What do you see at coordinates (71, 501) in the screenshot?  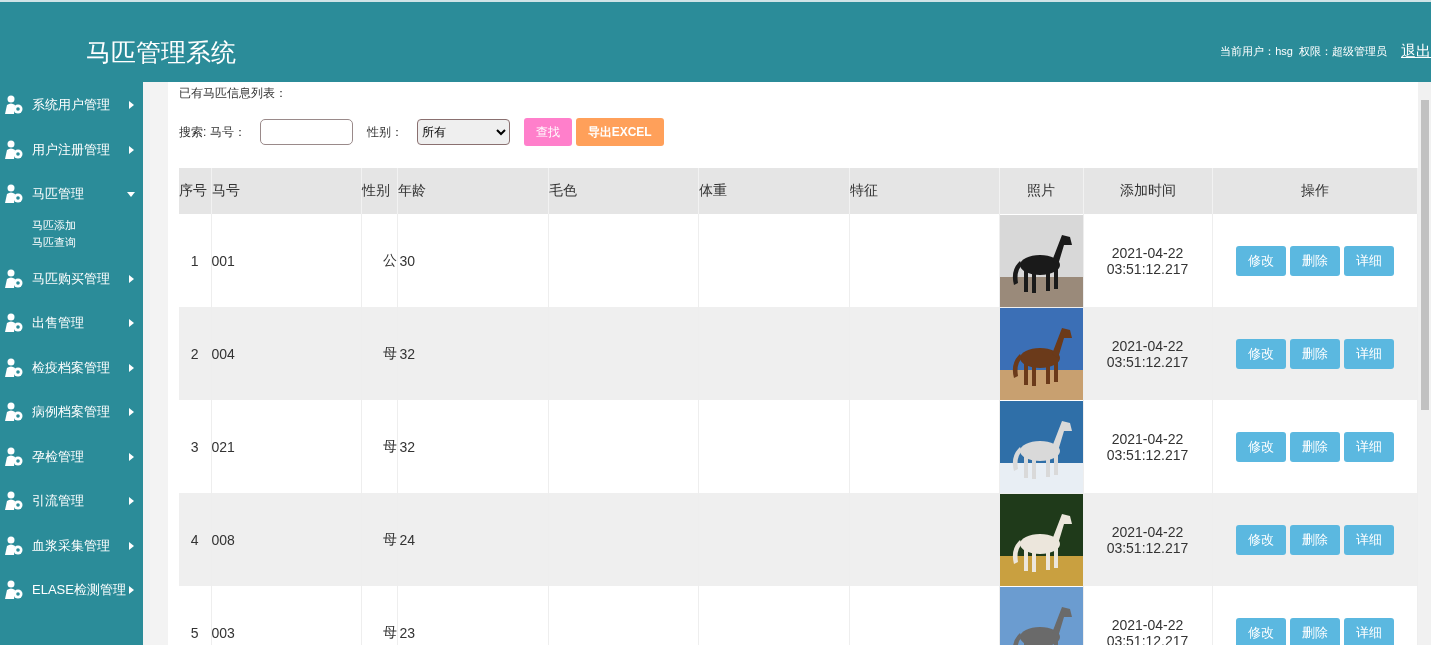 I see `sidebar-item: 引流管理` at bounding box center [71, 501].